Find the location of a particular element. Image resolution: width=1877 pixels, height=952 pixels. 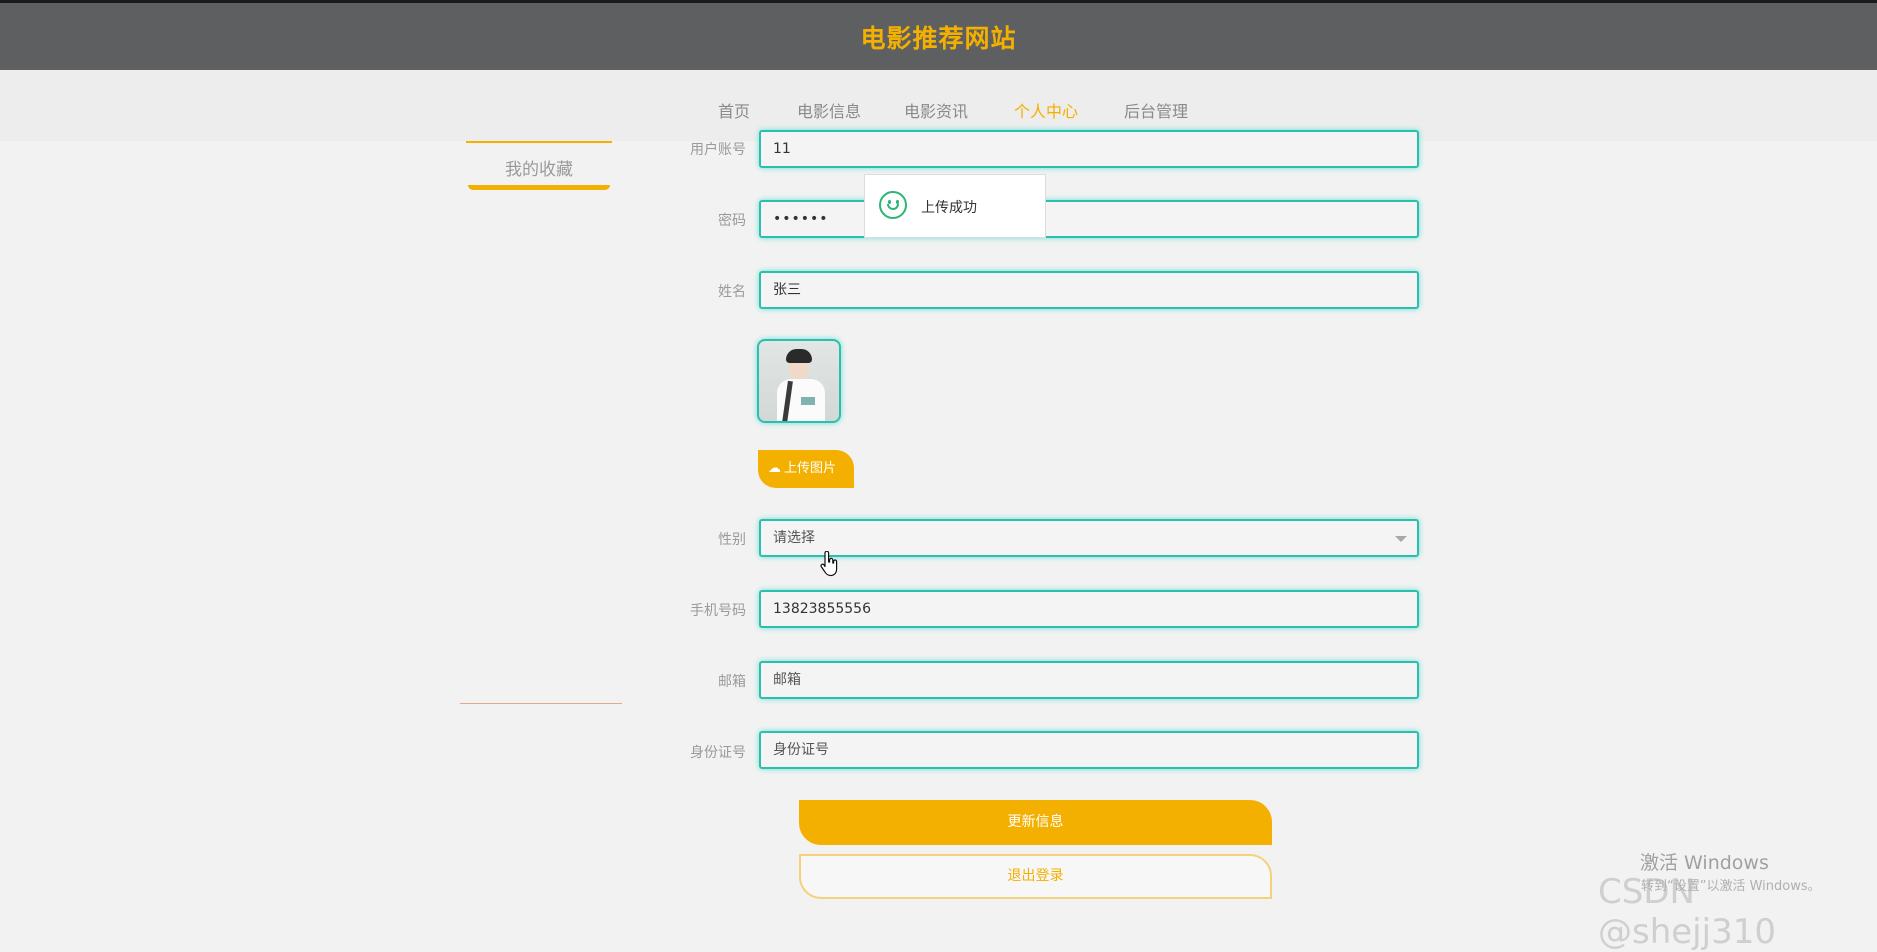

nav-admin: 后台管理 is located at coordinates (1156, 110).